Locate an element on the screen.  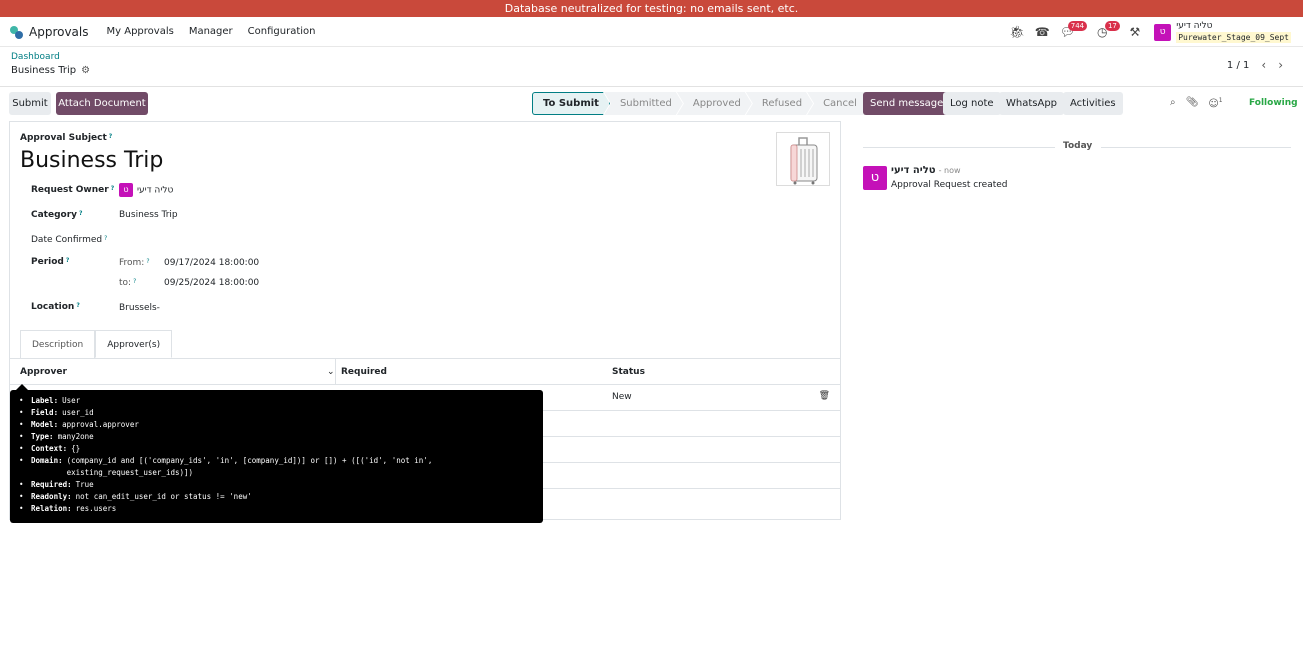
database-name: Purewater_Stage_09_Sept is located at coordinates (1233, 37).